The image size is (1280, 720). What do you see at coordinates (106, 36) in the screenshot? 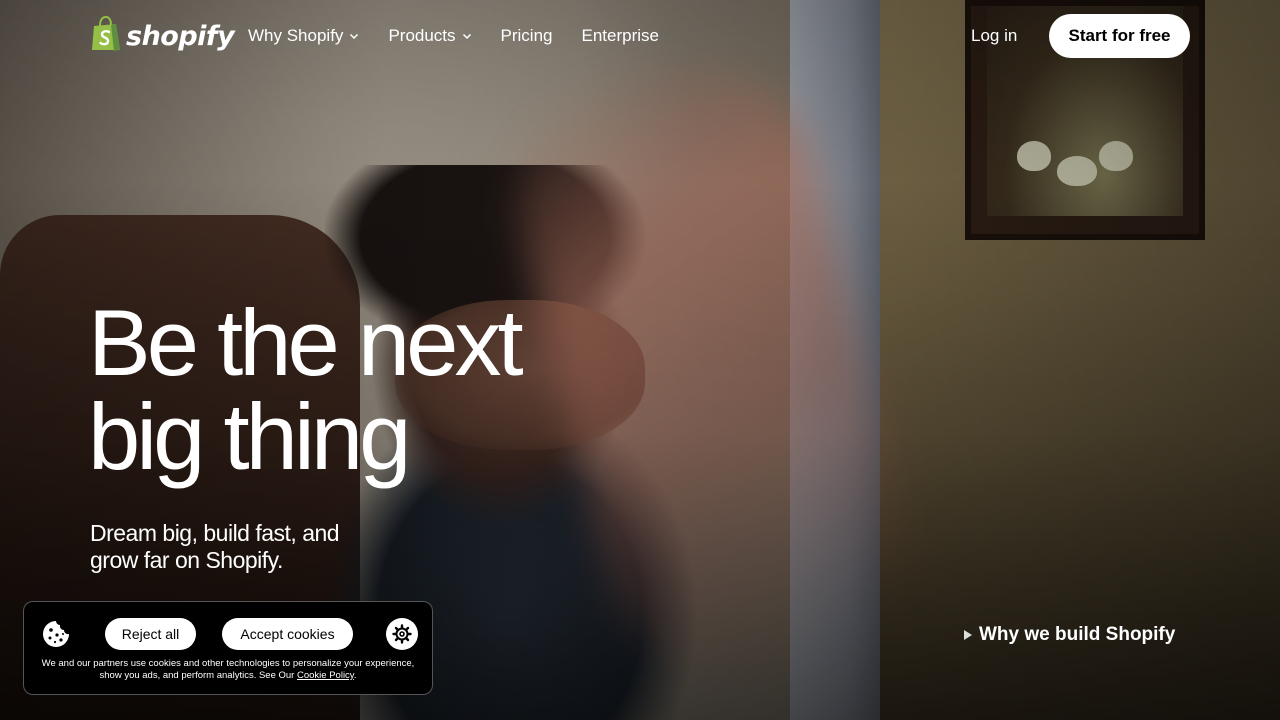
I see `shopping-bag-icon` at bounding box center [106, 36].